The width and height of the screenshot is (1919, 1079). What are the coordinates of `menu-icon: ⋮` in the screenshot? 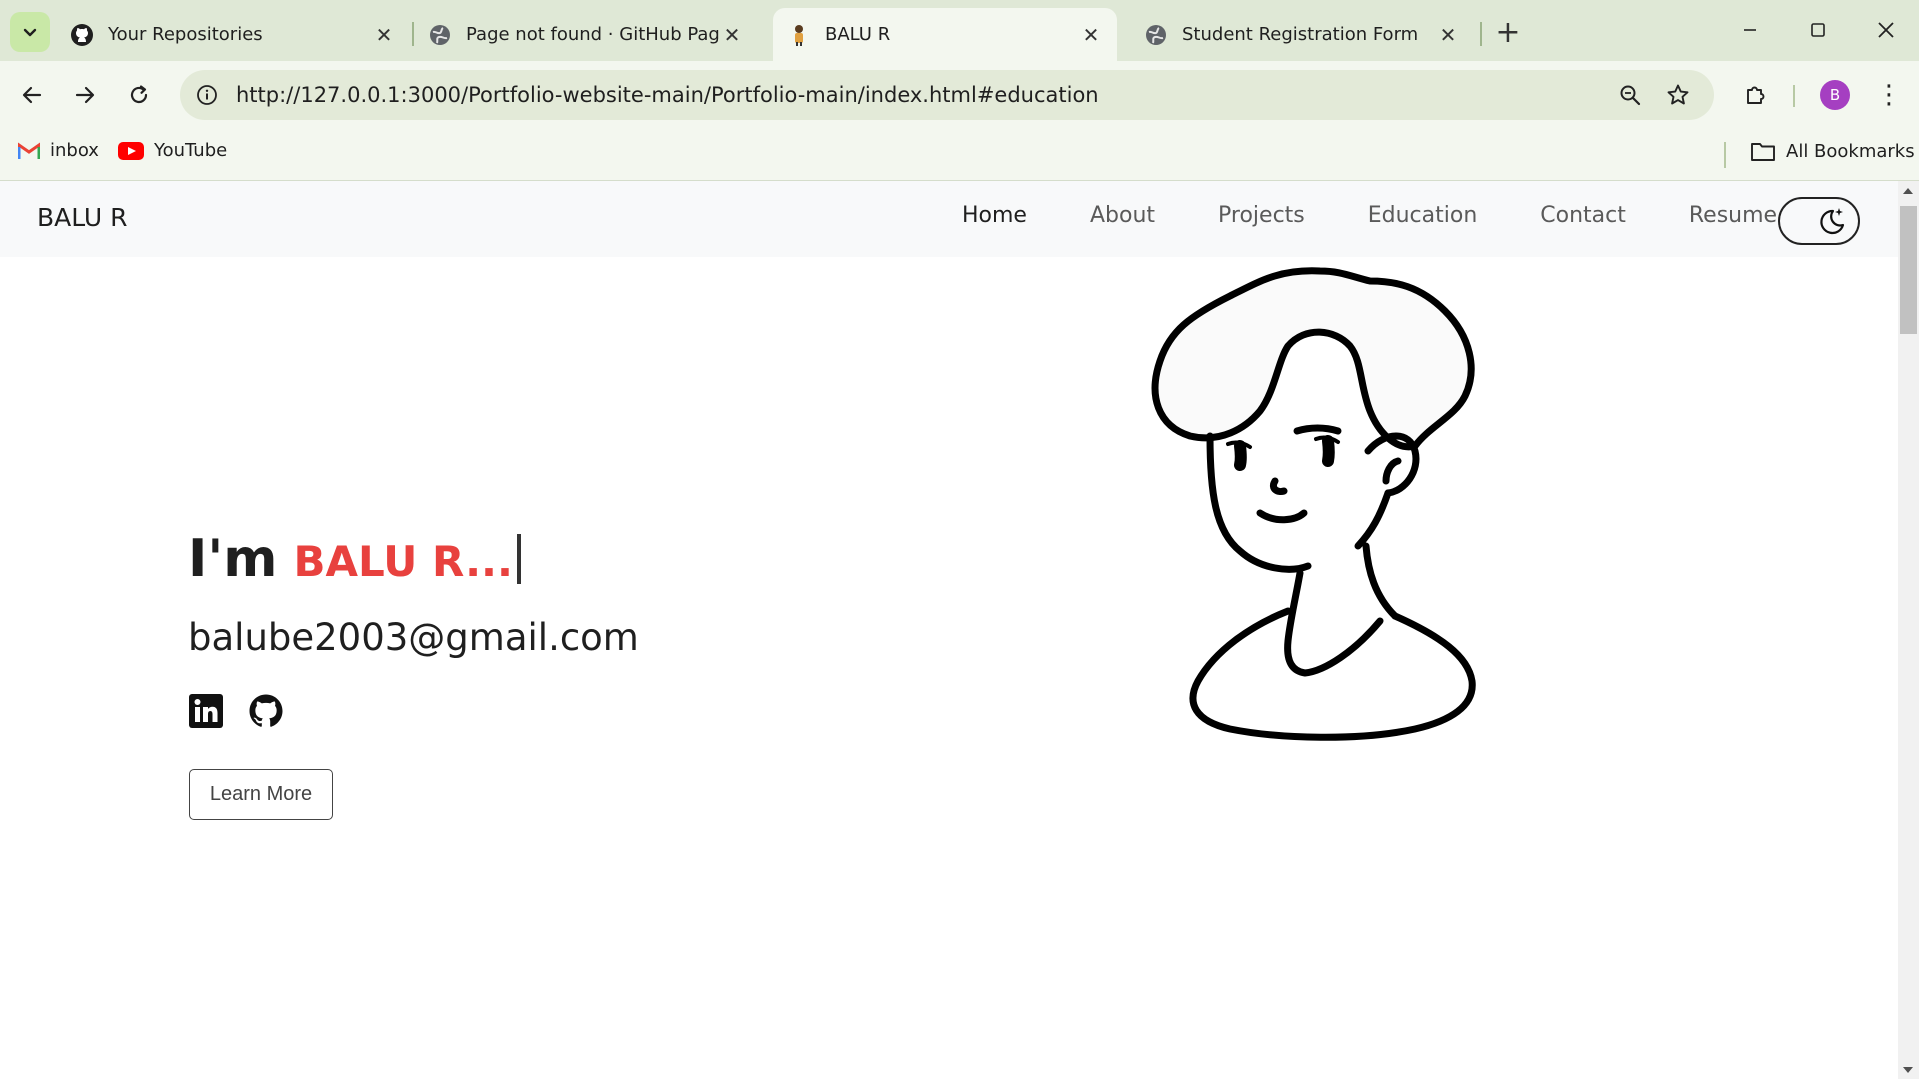 It's located at (1889, 95).